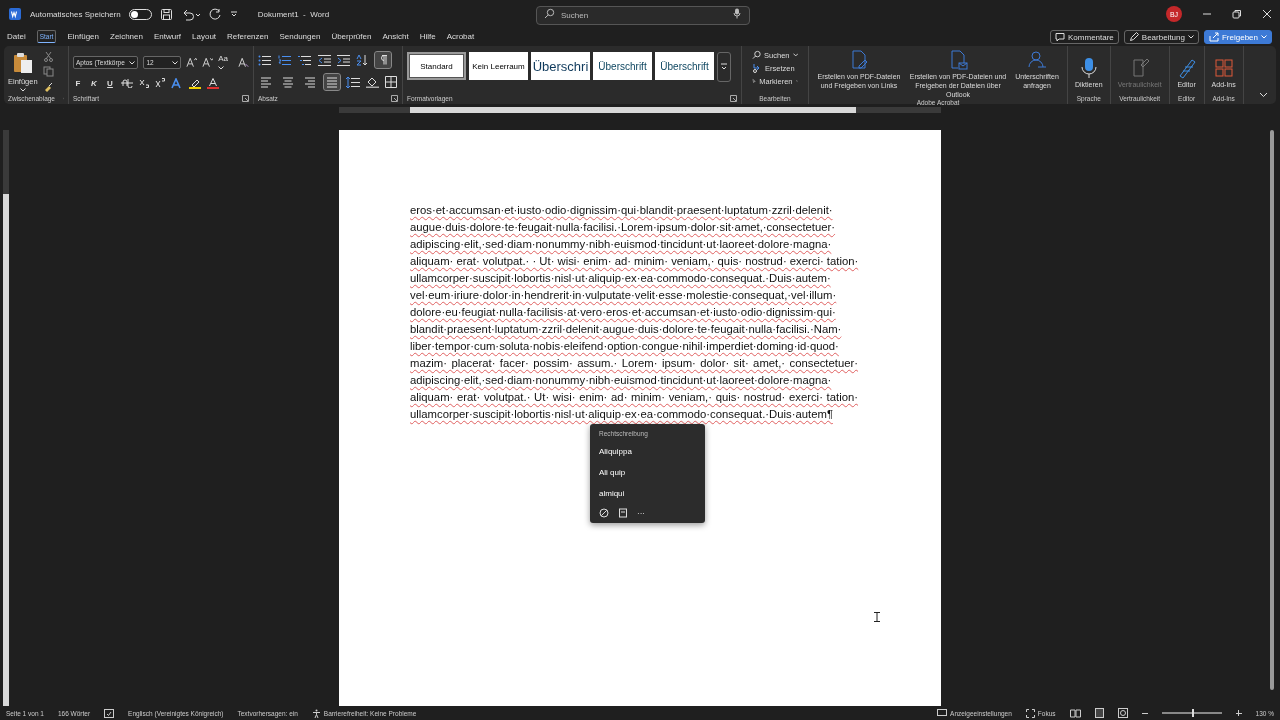 The image size is (1280, 720). Describe the element at coordinates (126, 37) in the screenshot. I see `ribbon-tab: Zeichnen` at that location.